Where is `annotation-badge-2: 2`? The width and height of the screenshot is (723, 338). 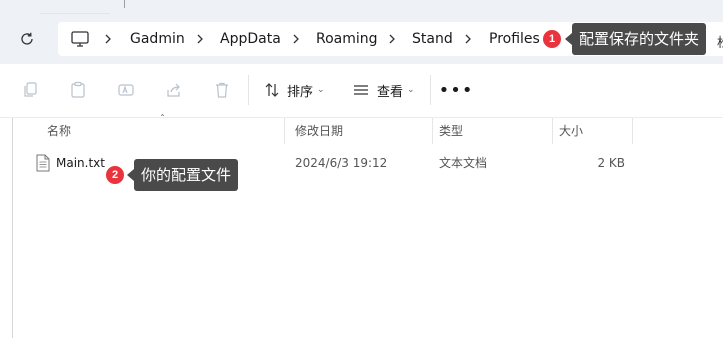
annotation-badge-2: 2 is located at coordinates (115, 175).